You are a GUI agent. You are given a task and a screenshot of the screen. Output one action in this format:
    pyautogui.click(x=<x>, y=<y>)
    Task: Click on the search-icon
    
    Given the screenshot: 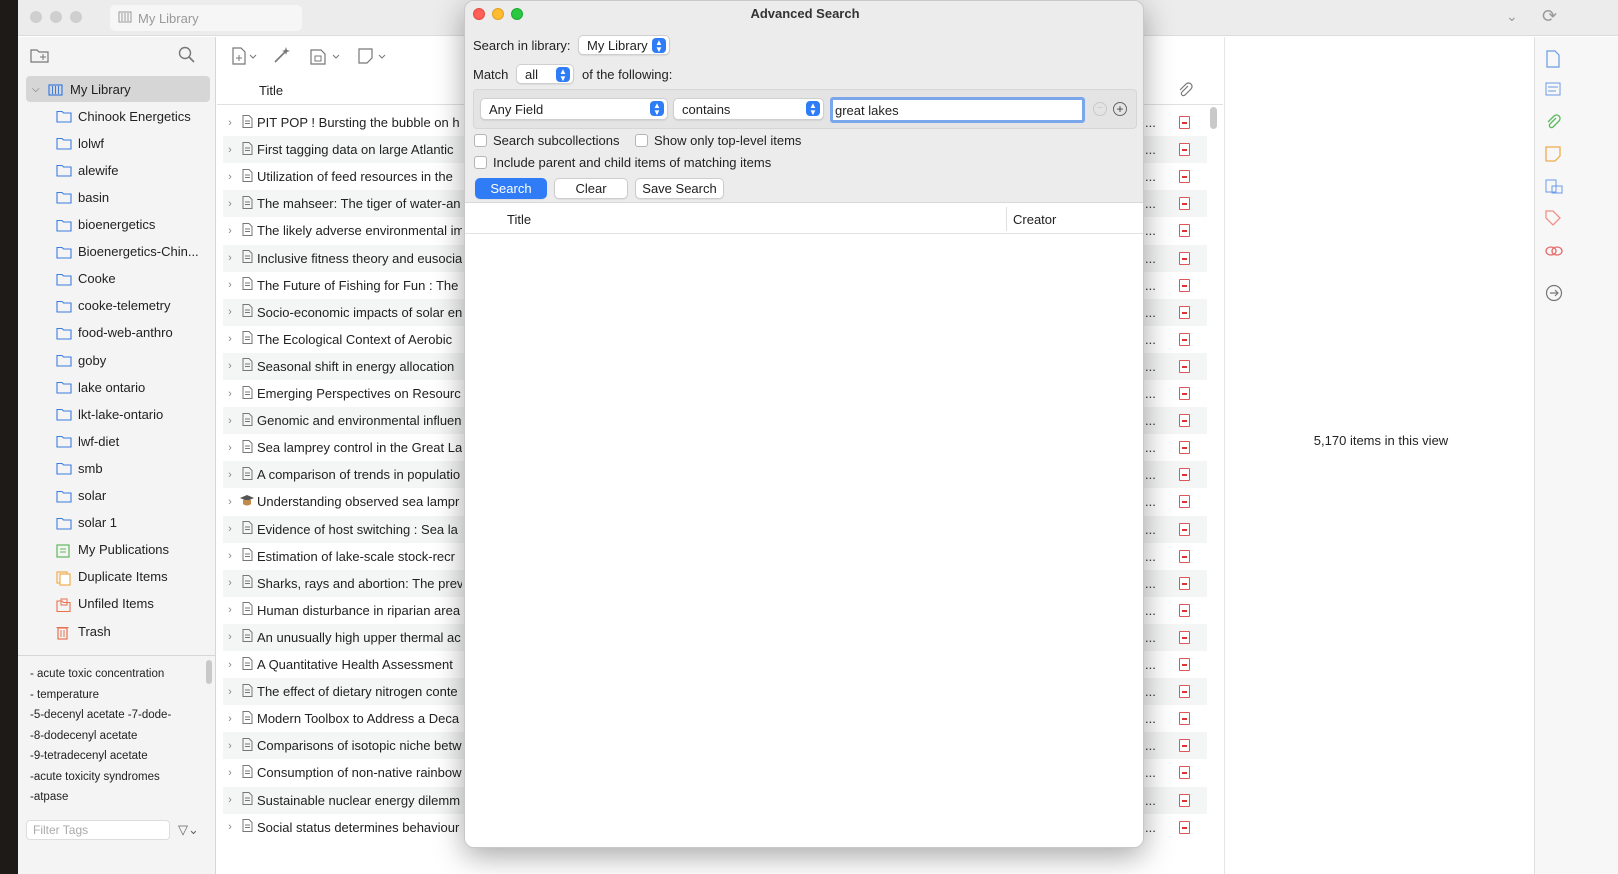 What is the action you would take?
    pyautogui.click(x=187, y=56)
    